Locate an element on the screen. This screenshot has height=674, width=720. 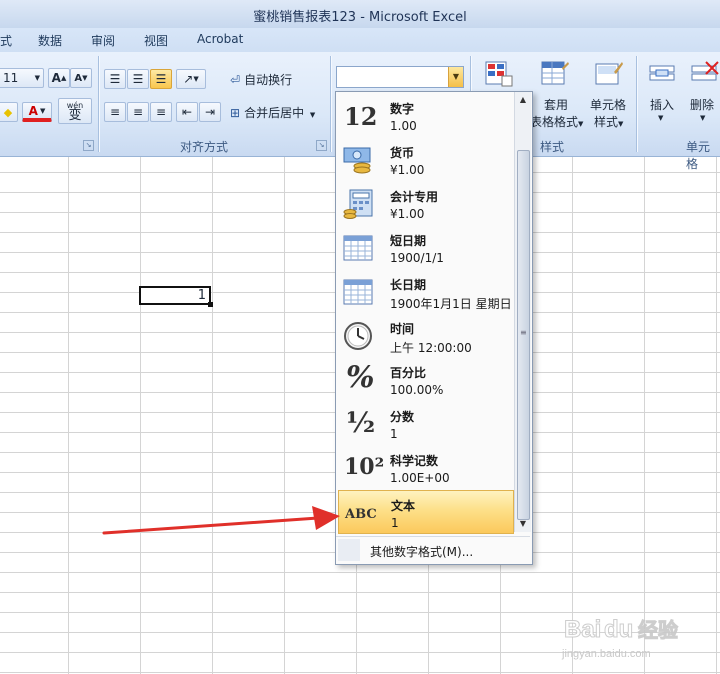
baidu-jingyan-watermark: Bai du 经验 jingyan.baidu.com is located at coordinates (620, 638).